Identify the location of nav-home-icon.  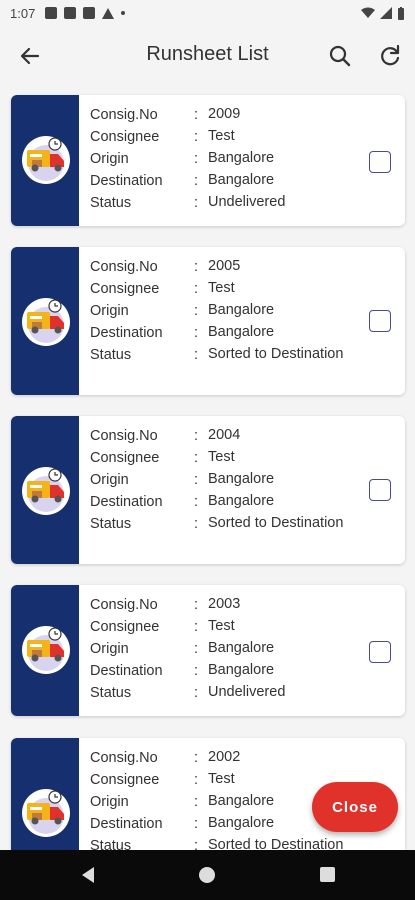
(207, 875).